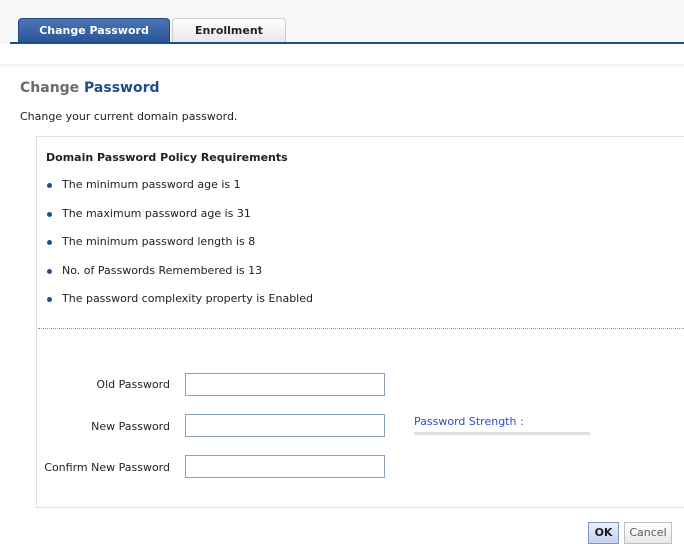  Describe the element at coordinates (285, 384) in the screenshot. I see `old-password-input` at that location.